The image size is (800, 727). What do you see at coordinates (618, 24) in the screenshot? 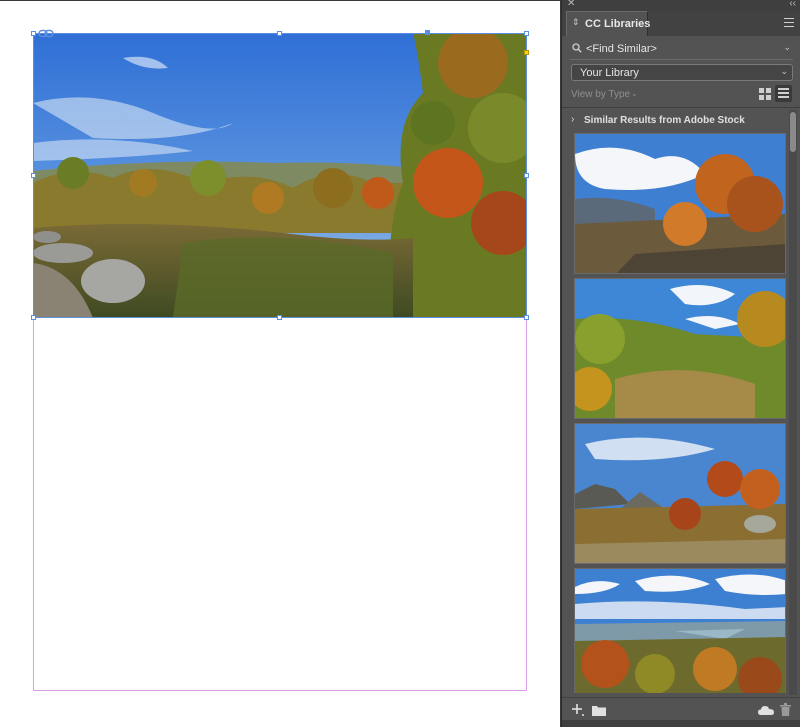
I see `tab-label: CC Libraries` at bounding box center [618, 24].